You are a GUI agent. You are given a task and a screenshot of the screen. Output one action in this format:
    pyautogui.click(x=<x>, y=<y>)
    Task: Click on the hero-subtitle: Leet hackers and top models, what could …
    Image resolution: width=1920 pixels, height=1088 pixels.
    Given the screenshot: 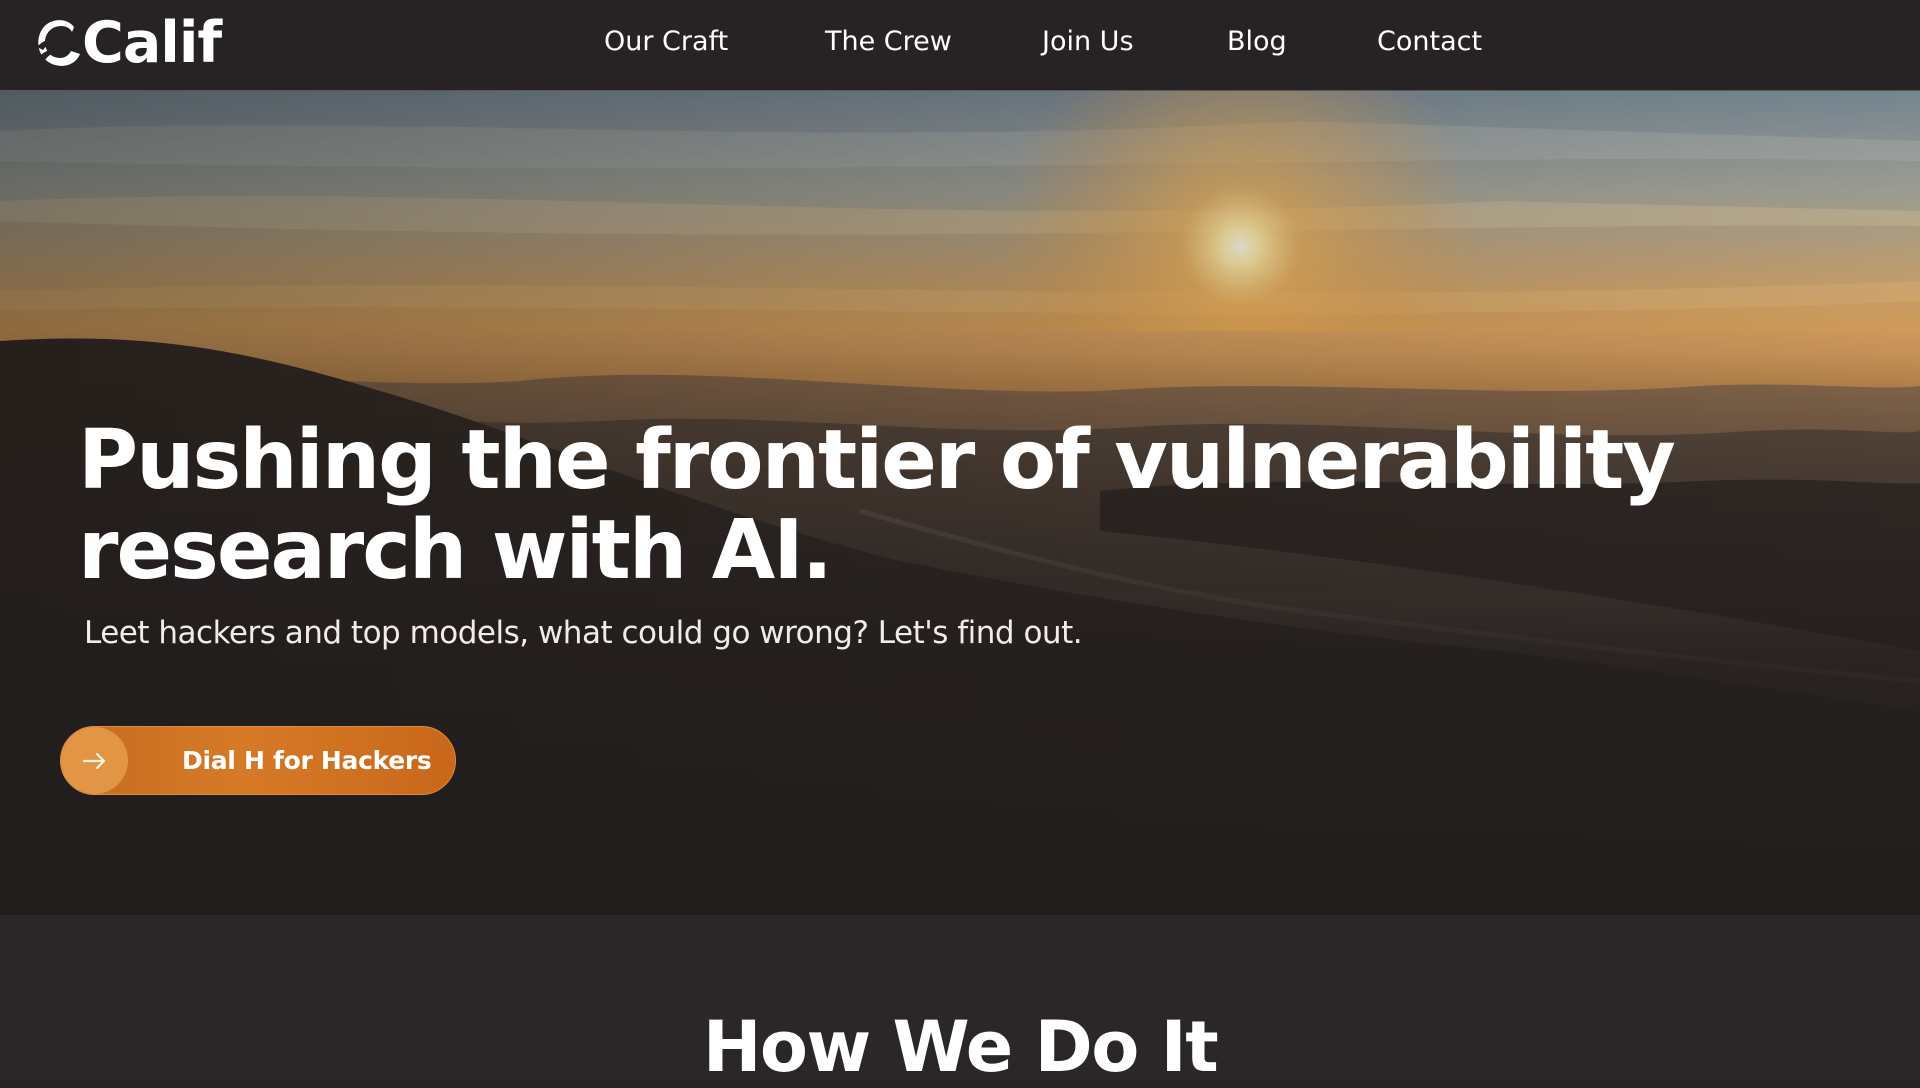 What is the action you would take?
    pyautogui.click(x=583, y=633)
    